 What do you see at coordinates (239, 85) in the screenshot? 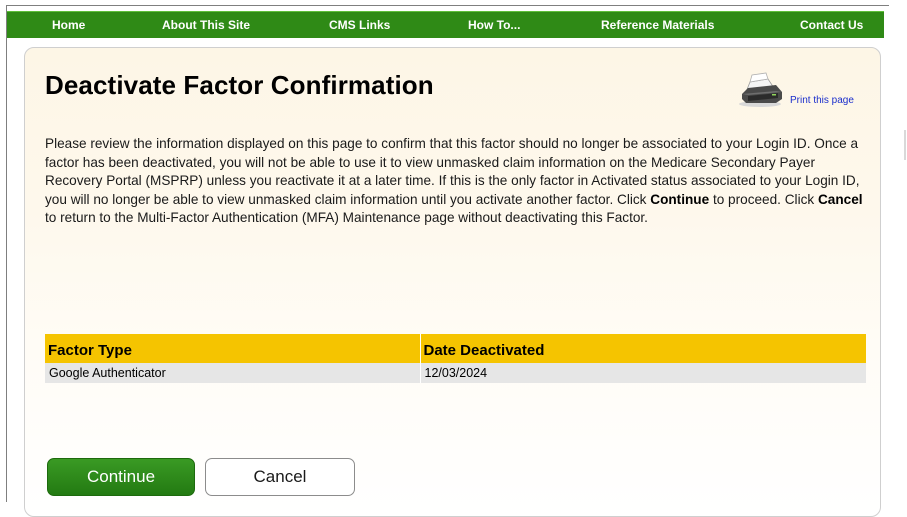
I see `page-title: Deactivate Factor Confirmation` at bounding box center [239, 85].